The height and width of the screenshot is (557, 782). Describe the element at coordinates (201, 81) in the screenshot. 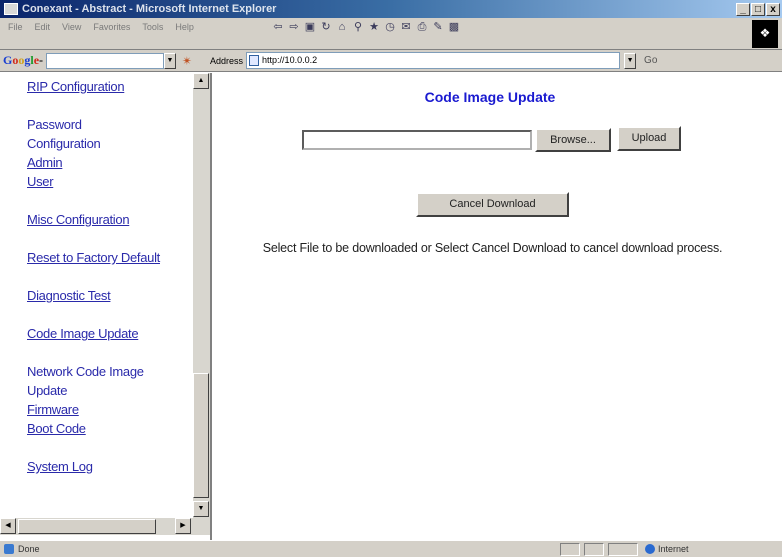

I see `scroll-up-icon: ▲` at that location.